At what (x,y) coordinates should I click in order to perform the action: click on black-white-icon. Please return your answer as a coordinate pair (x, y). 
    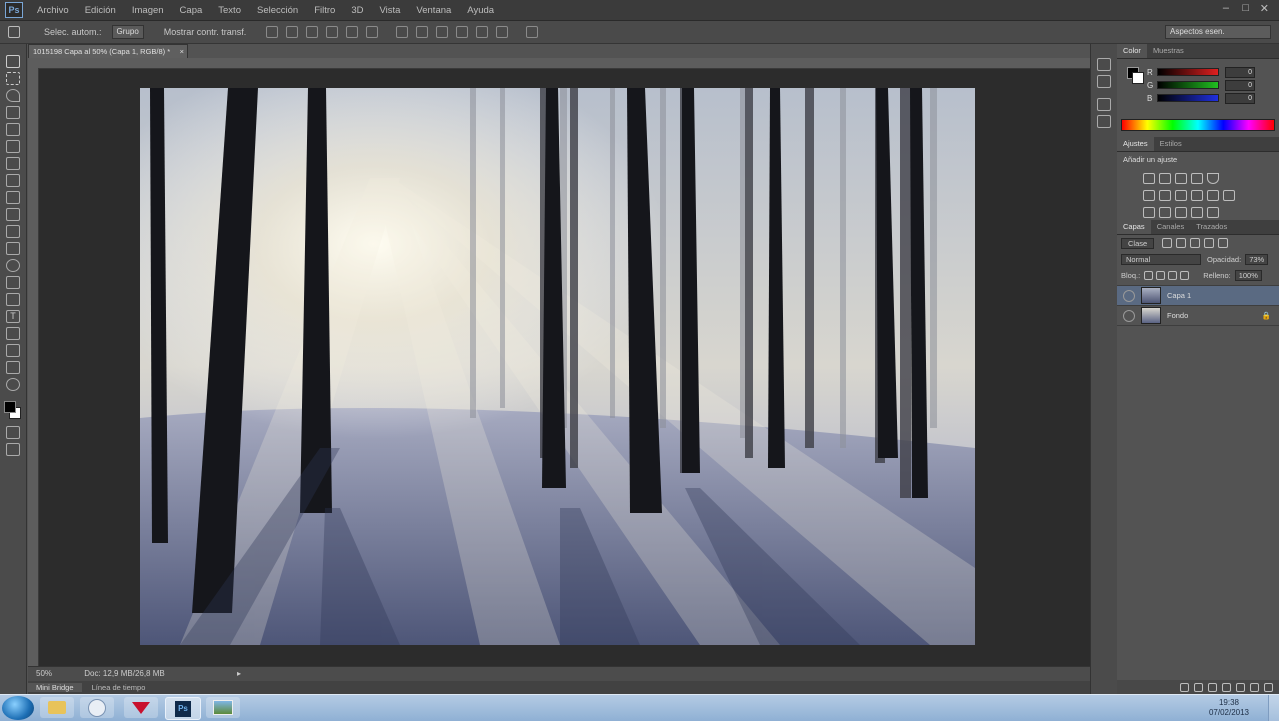
    Looking at the image, I should click on (1181, 195).